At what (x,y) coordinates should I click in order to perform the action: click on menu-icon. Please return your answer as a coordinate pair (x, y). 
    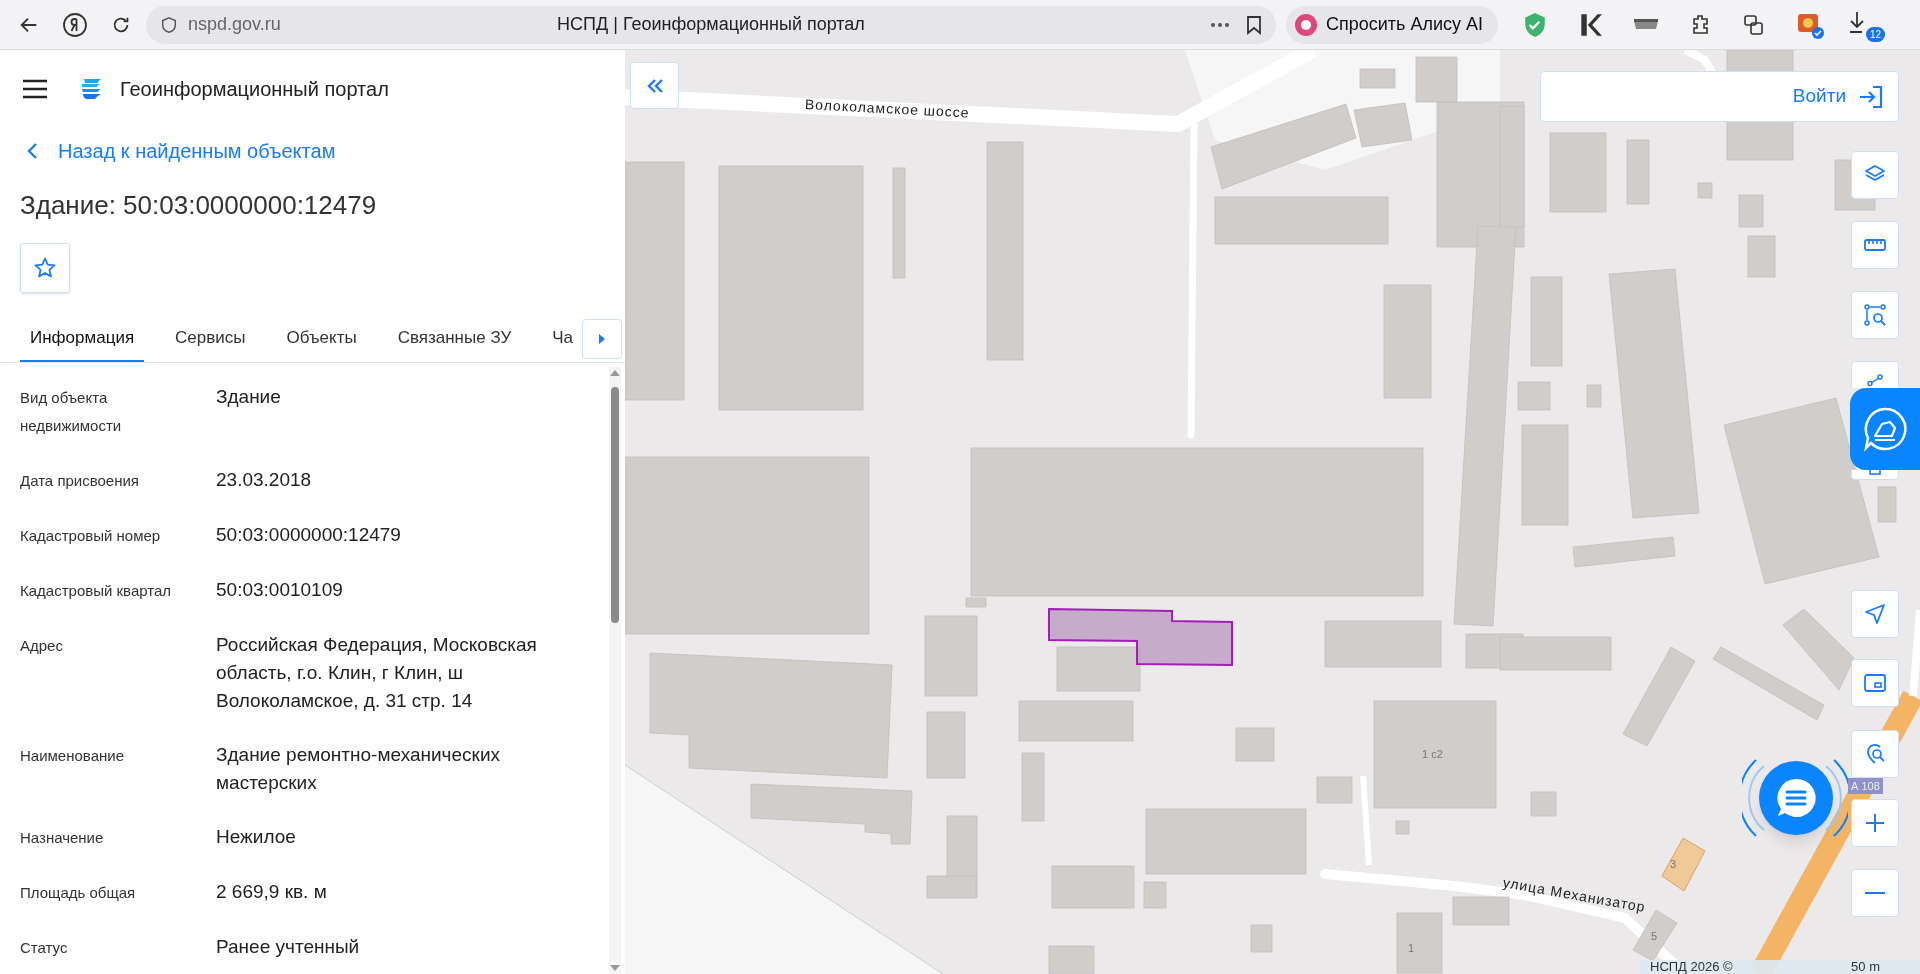
    Looking at the image, I should click on (35, 89).